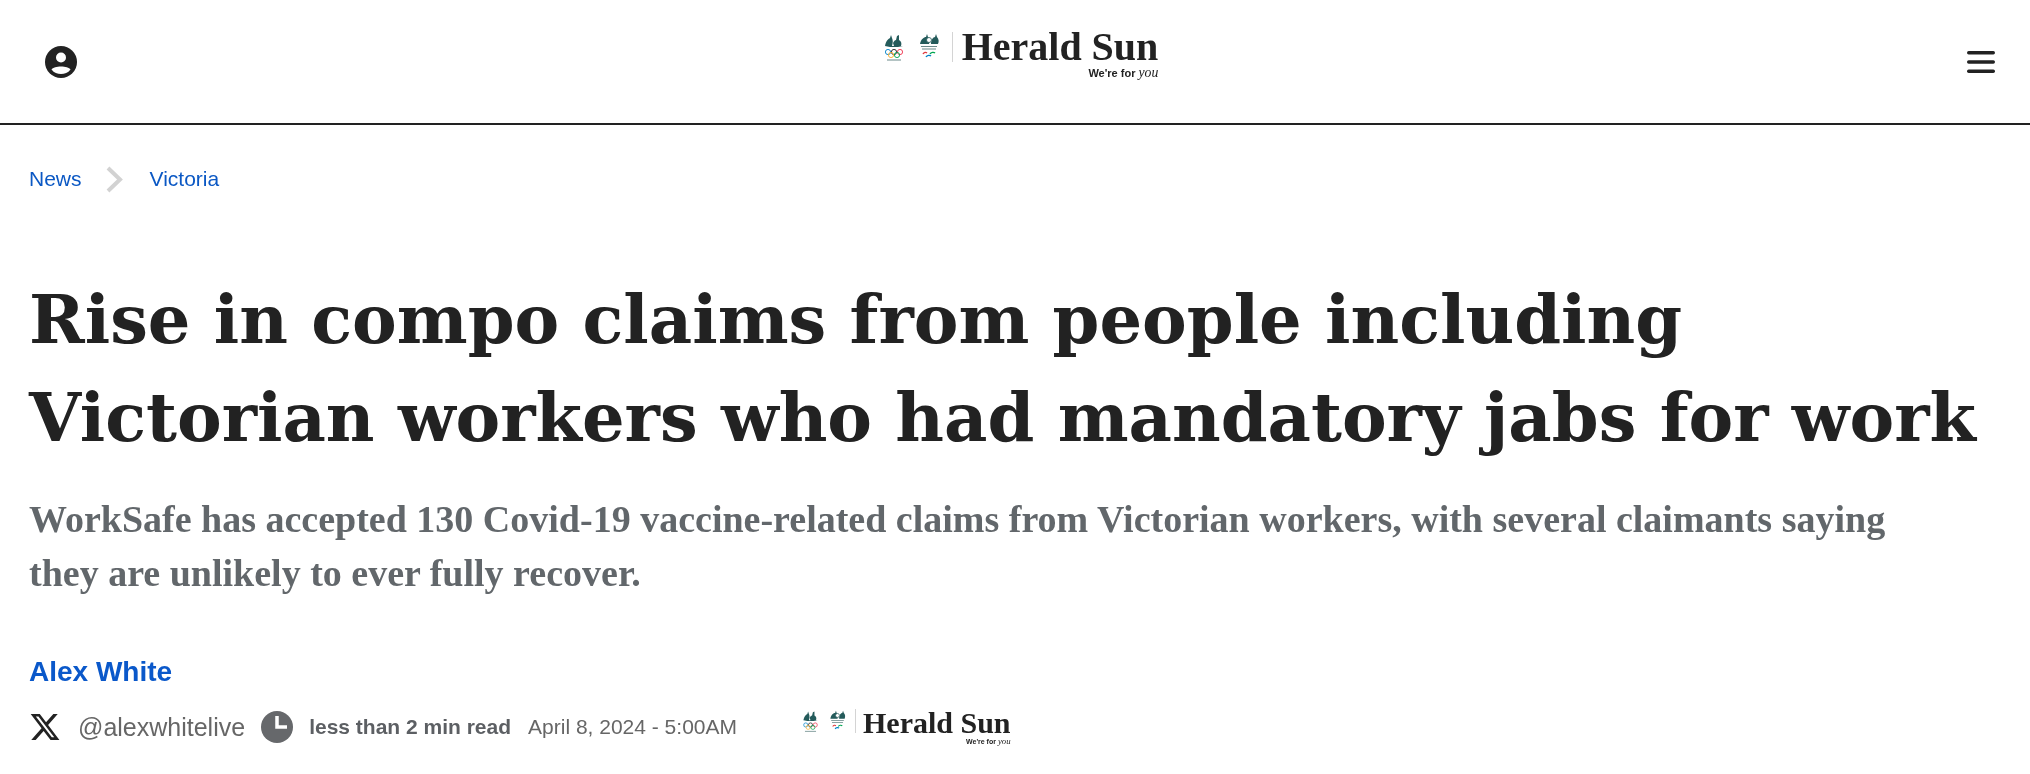 The width and height of the screenshot is (2030, 774). Describe the element at coordinates (55, 179) in the screenshot. I see `breadcrumb-link: News` at that location.